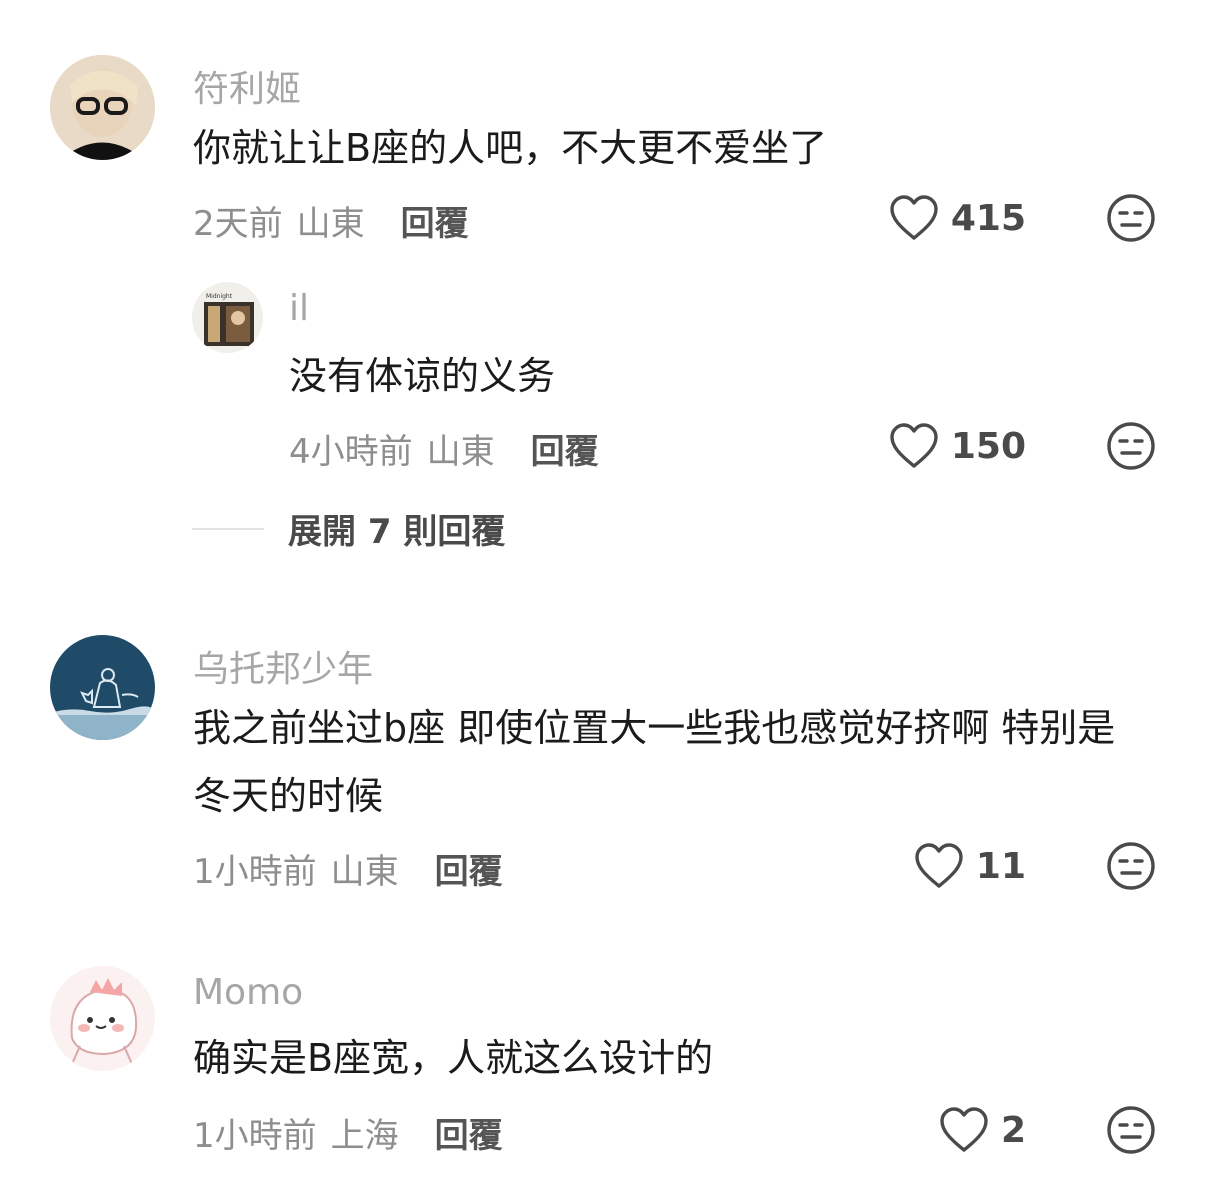  Describe the element at coordinates (364, 1136) in the screenshot. I see `comment-location: 上海` at that location.